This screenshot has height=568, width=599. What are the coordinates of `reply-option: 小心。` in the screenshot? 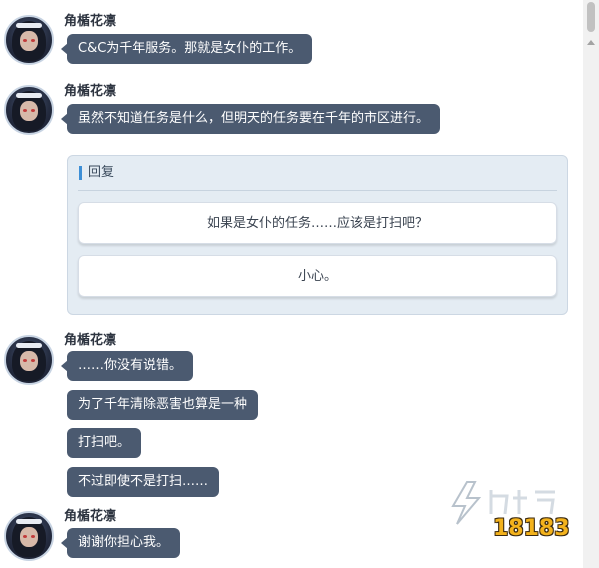 It's located at (317, 276).